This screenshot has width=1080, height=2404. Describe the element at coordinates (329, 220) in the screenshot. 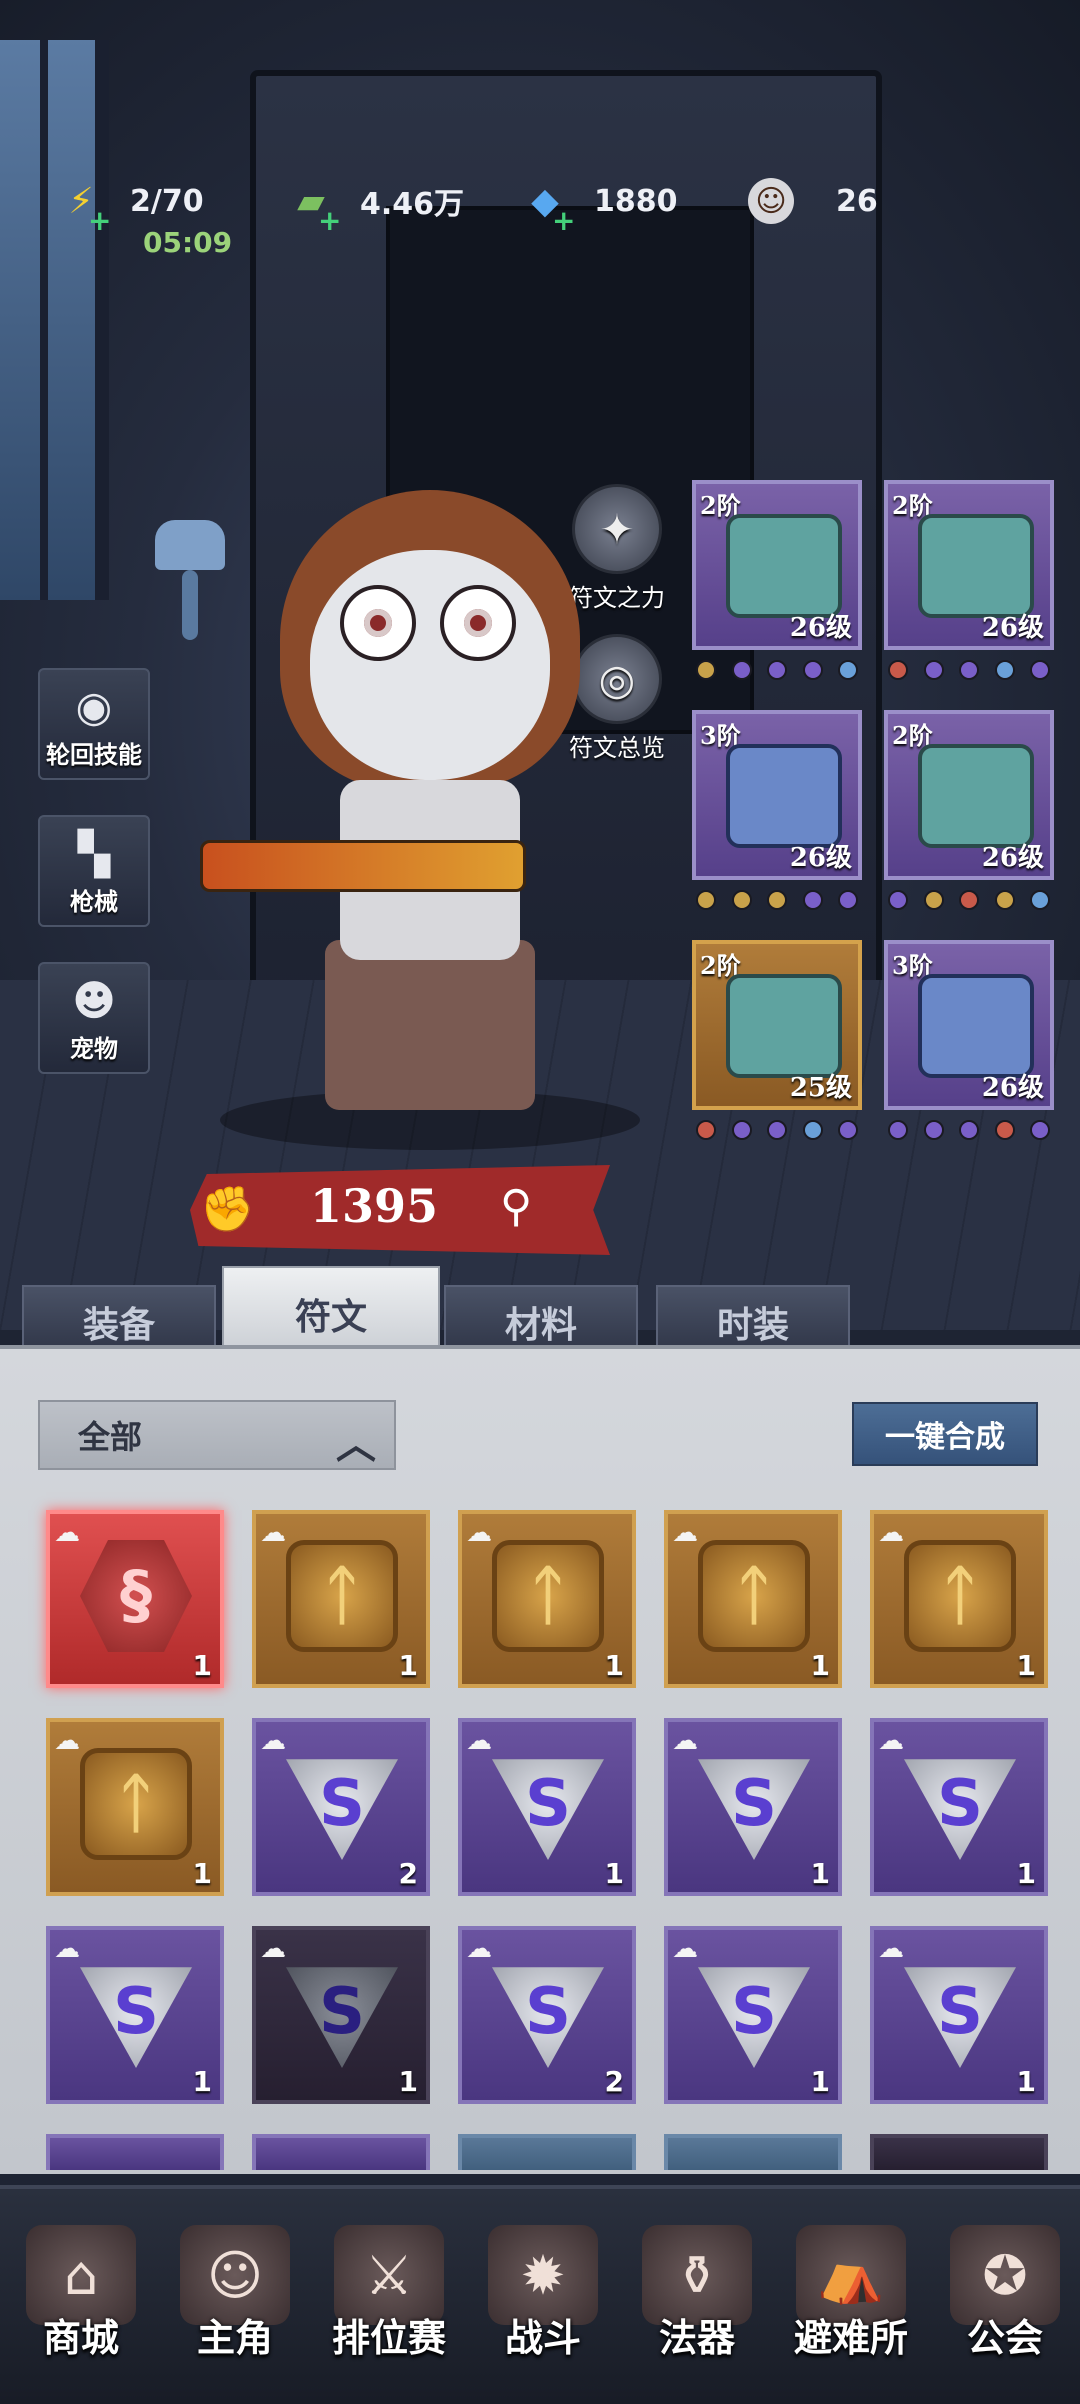

I see `add-cash-icon: +` at that location.